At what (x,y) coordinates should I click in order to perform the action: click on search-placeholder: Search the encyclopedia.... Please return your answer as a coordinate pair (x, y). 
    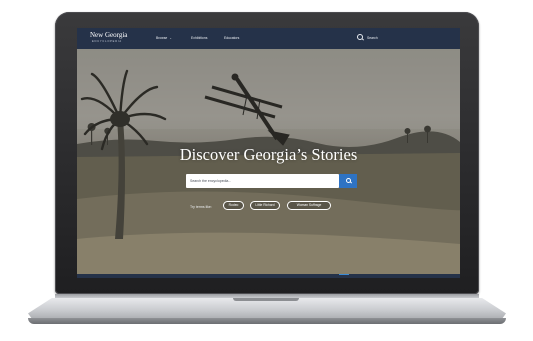
    Looking at the image, I should click on (211, 180).